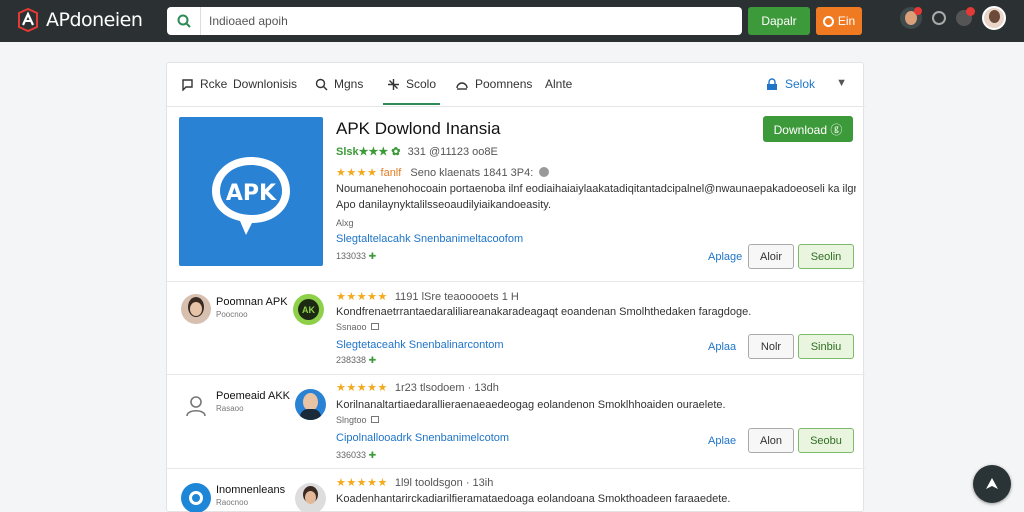  Describe the element at coordinates (558, 84) in the screenshot. I see `tab-alnte: Alnte` at that location.